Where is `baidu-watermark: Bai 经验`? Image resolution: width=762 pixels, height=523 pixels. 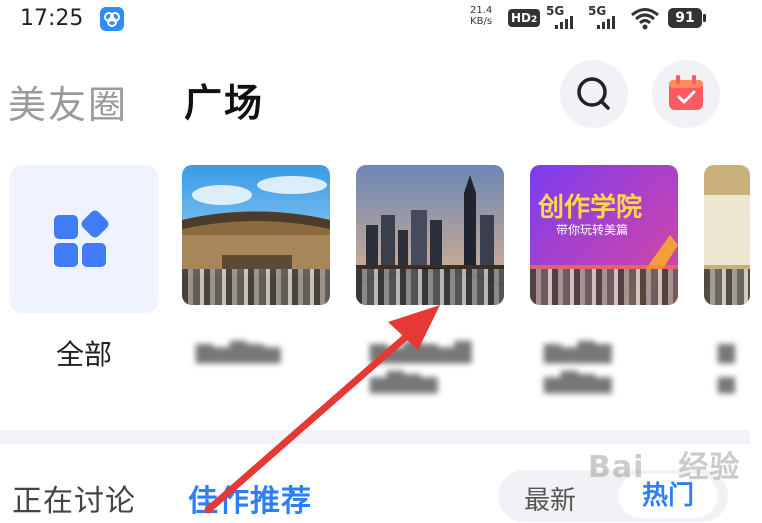
baidu-watermark: Bai 经验 is located at coordinates (664, 467).